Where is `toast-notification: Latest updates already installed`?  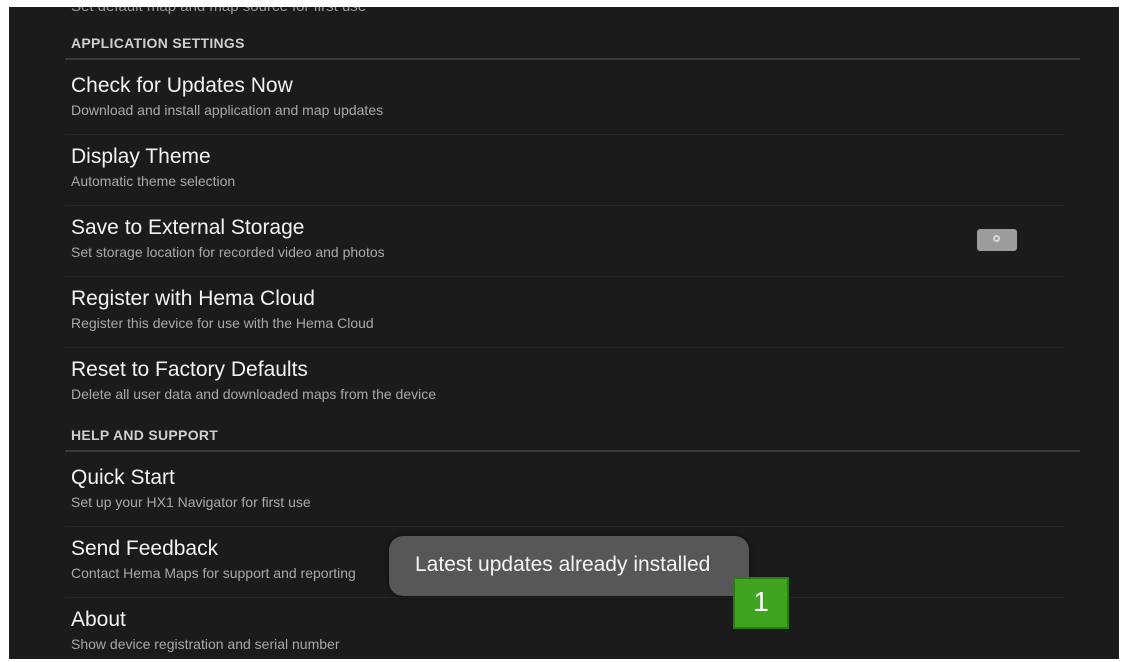 toast-notification: Latest updates already installed is located at coordinates (569, 566).